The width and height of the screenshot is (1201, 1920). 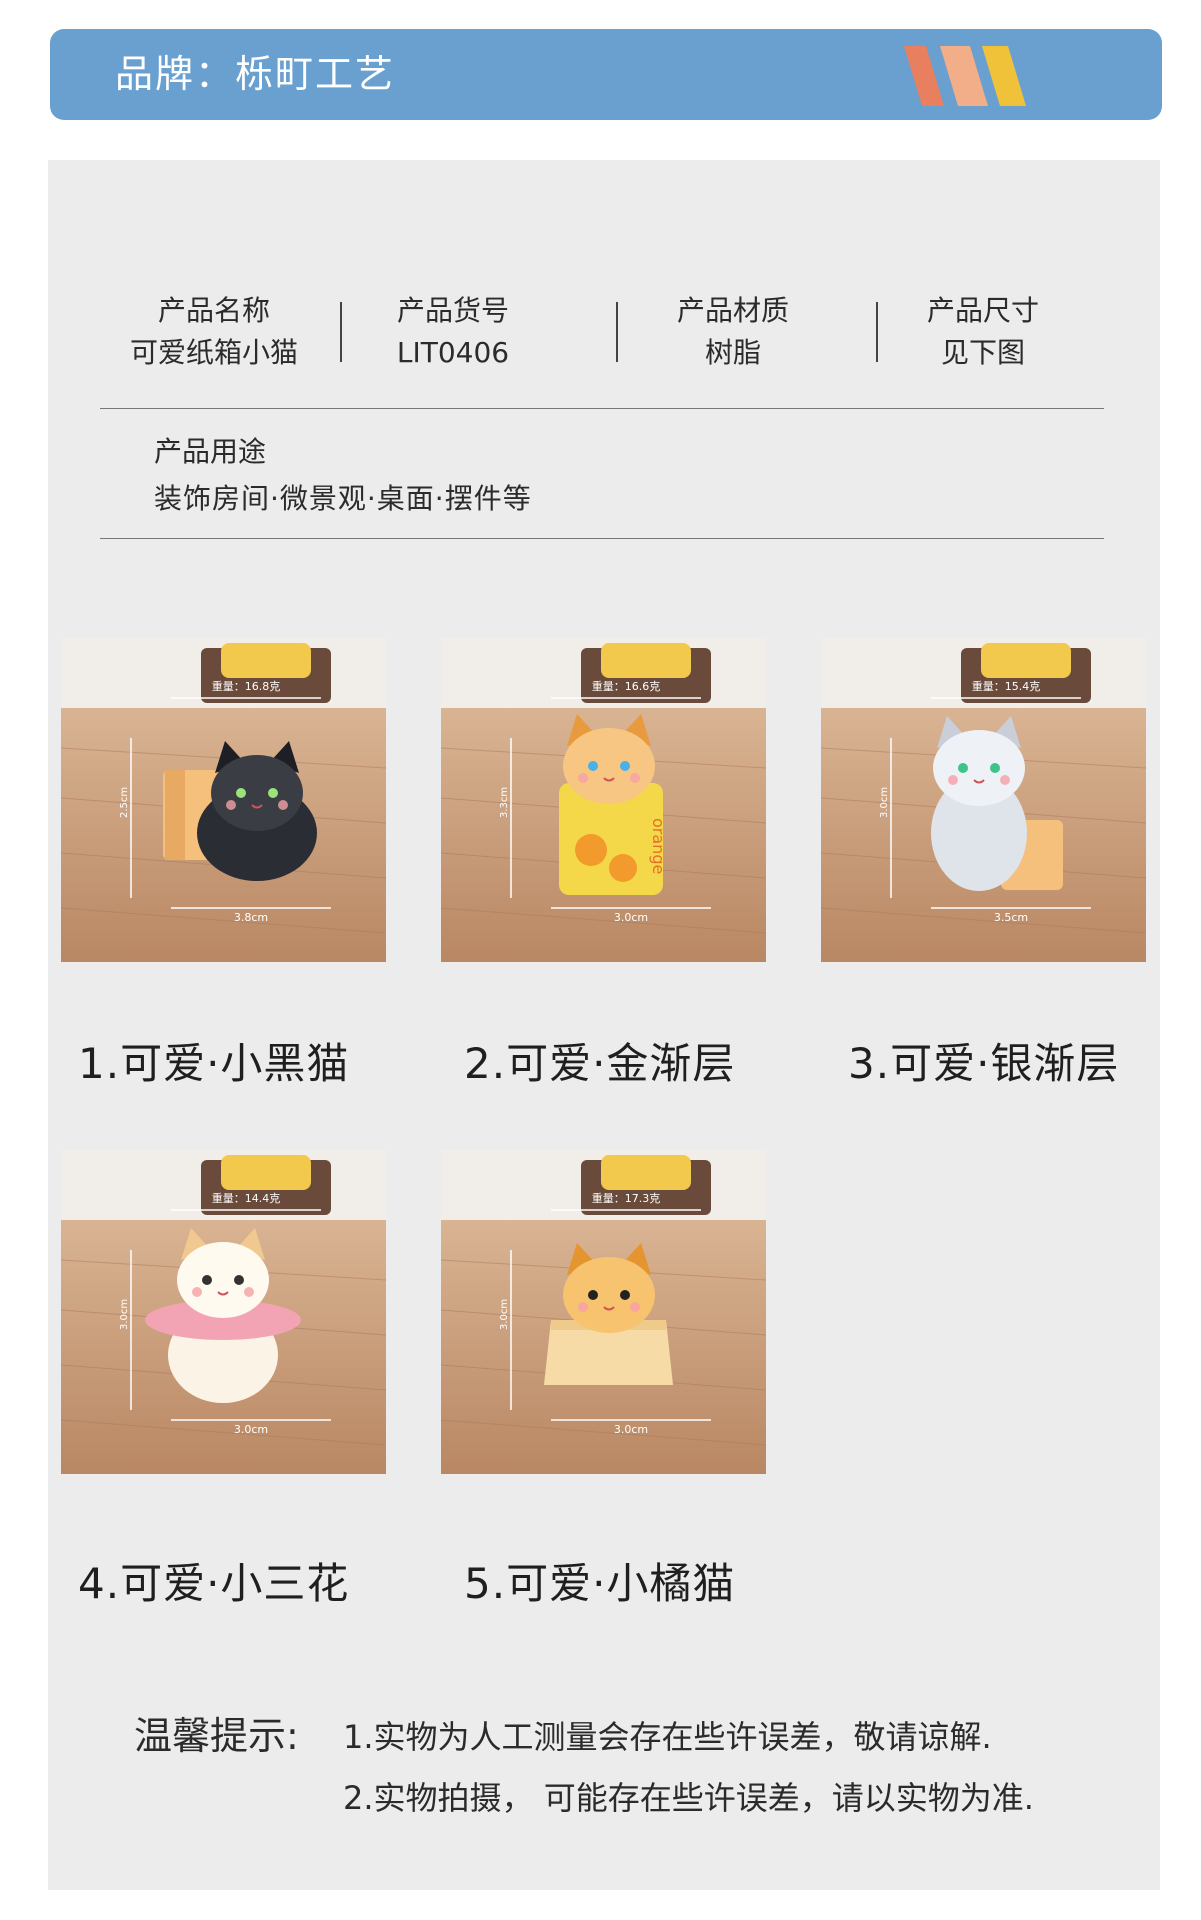 I want to click on product-caption: 3.可爱·银渐层, so click(x=984, y=1063).